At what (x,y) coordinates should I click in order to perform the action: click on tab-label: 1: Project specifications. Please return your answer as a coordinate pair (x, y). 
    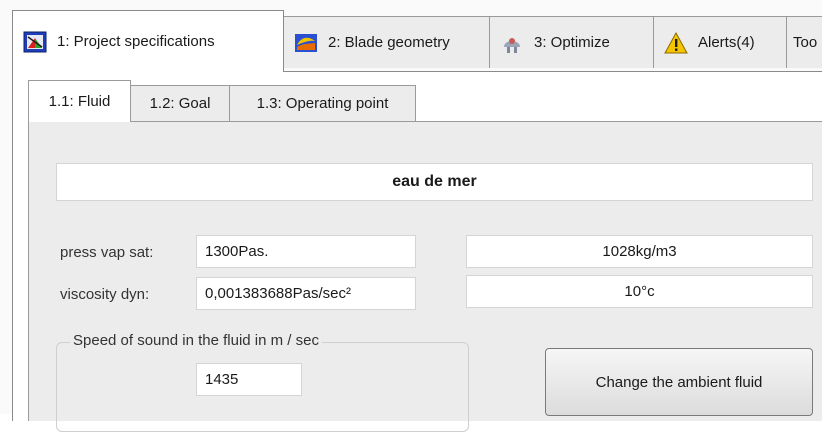
    Looking at the image, I should click on (136, 41).